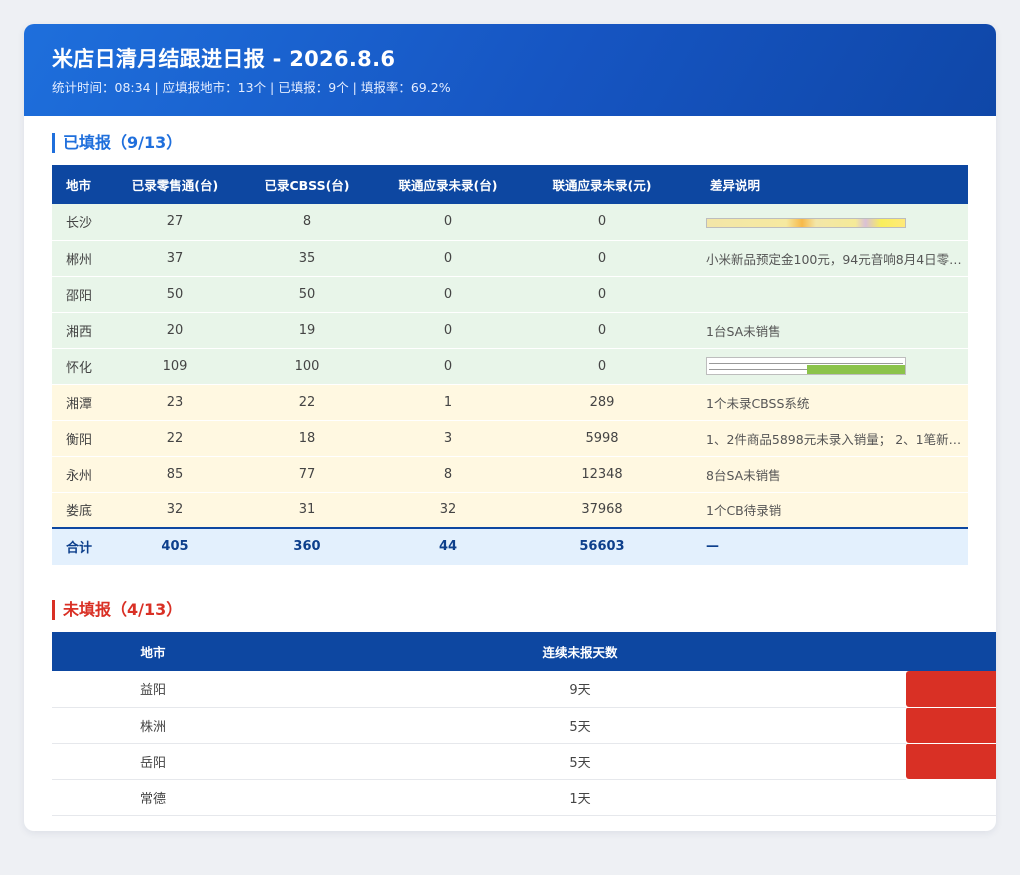 Image resolution: width=1020 pixels, height=875 pixels. I want to click on retail-cell: 109, so click(175, 366).